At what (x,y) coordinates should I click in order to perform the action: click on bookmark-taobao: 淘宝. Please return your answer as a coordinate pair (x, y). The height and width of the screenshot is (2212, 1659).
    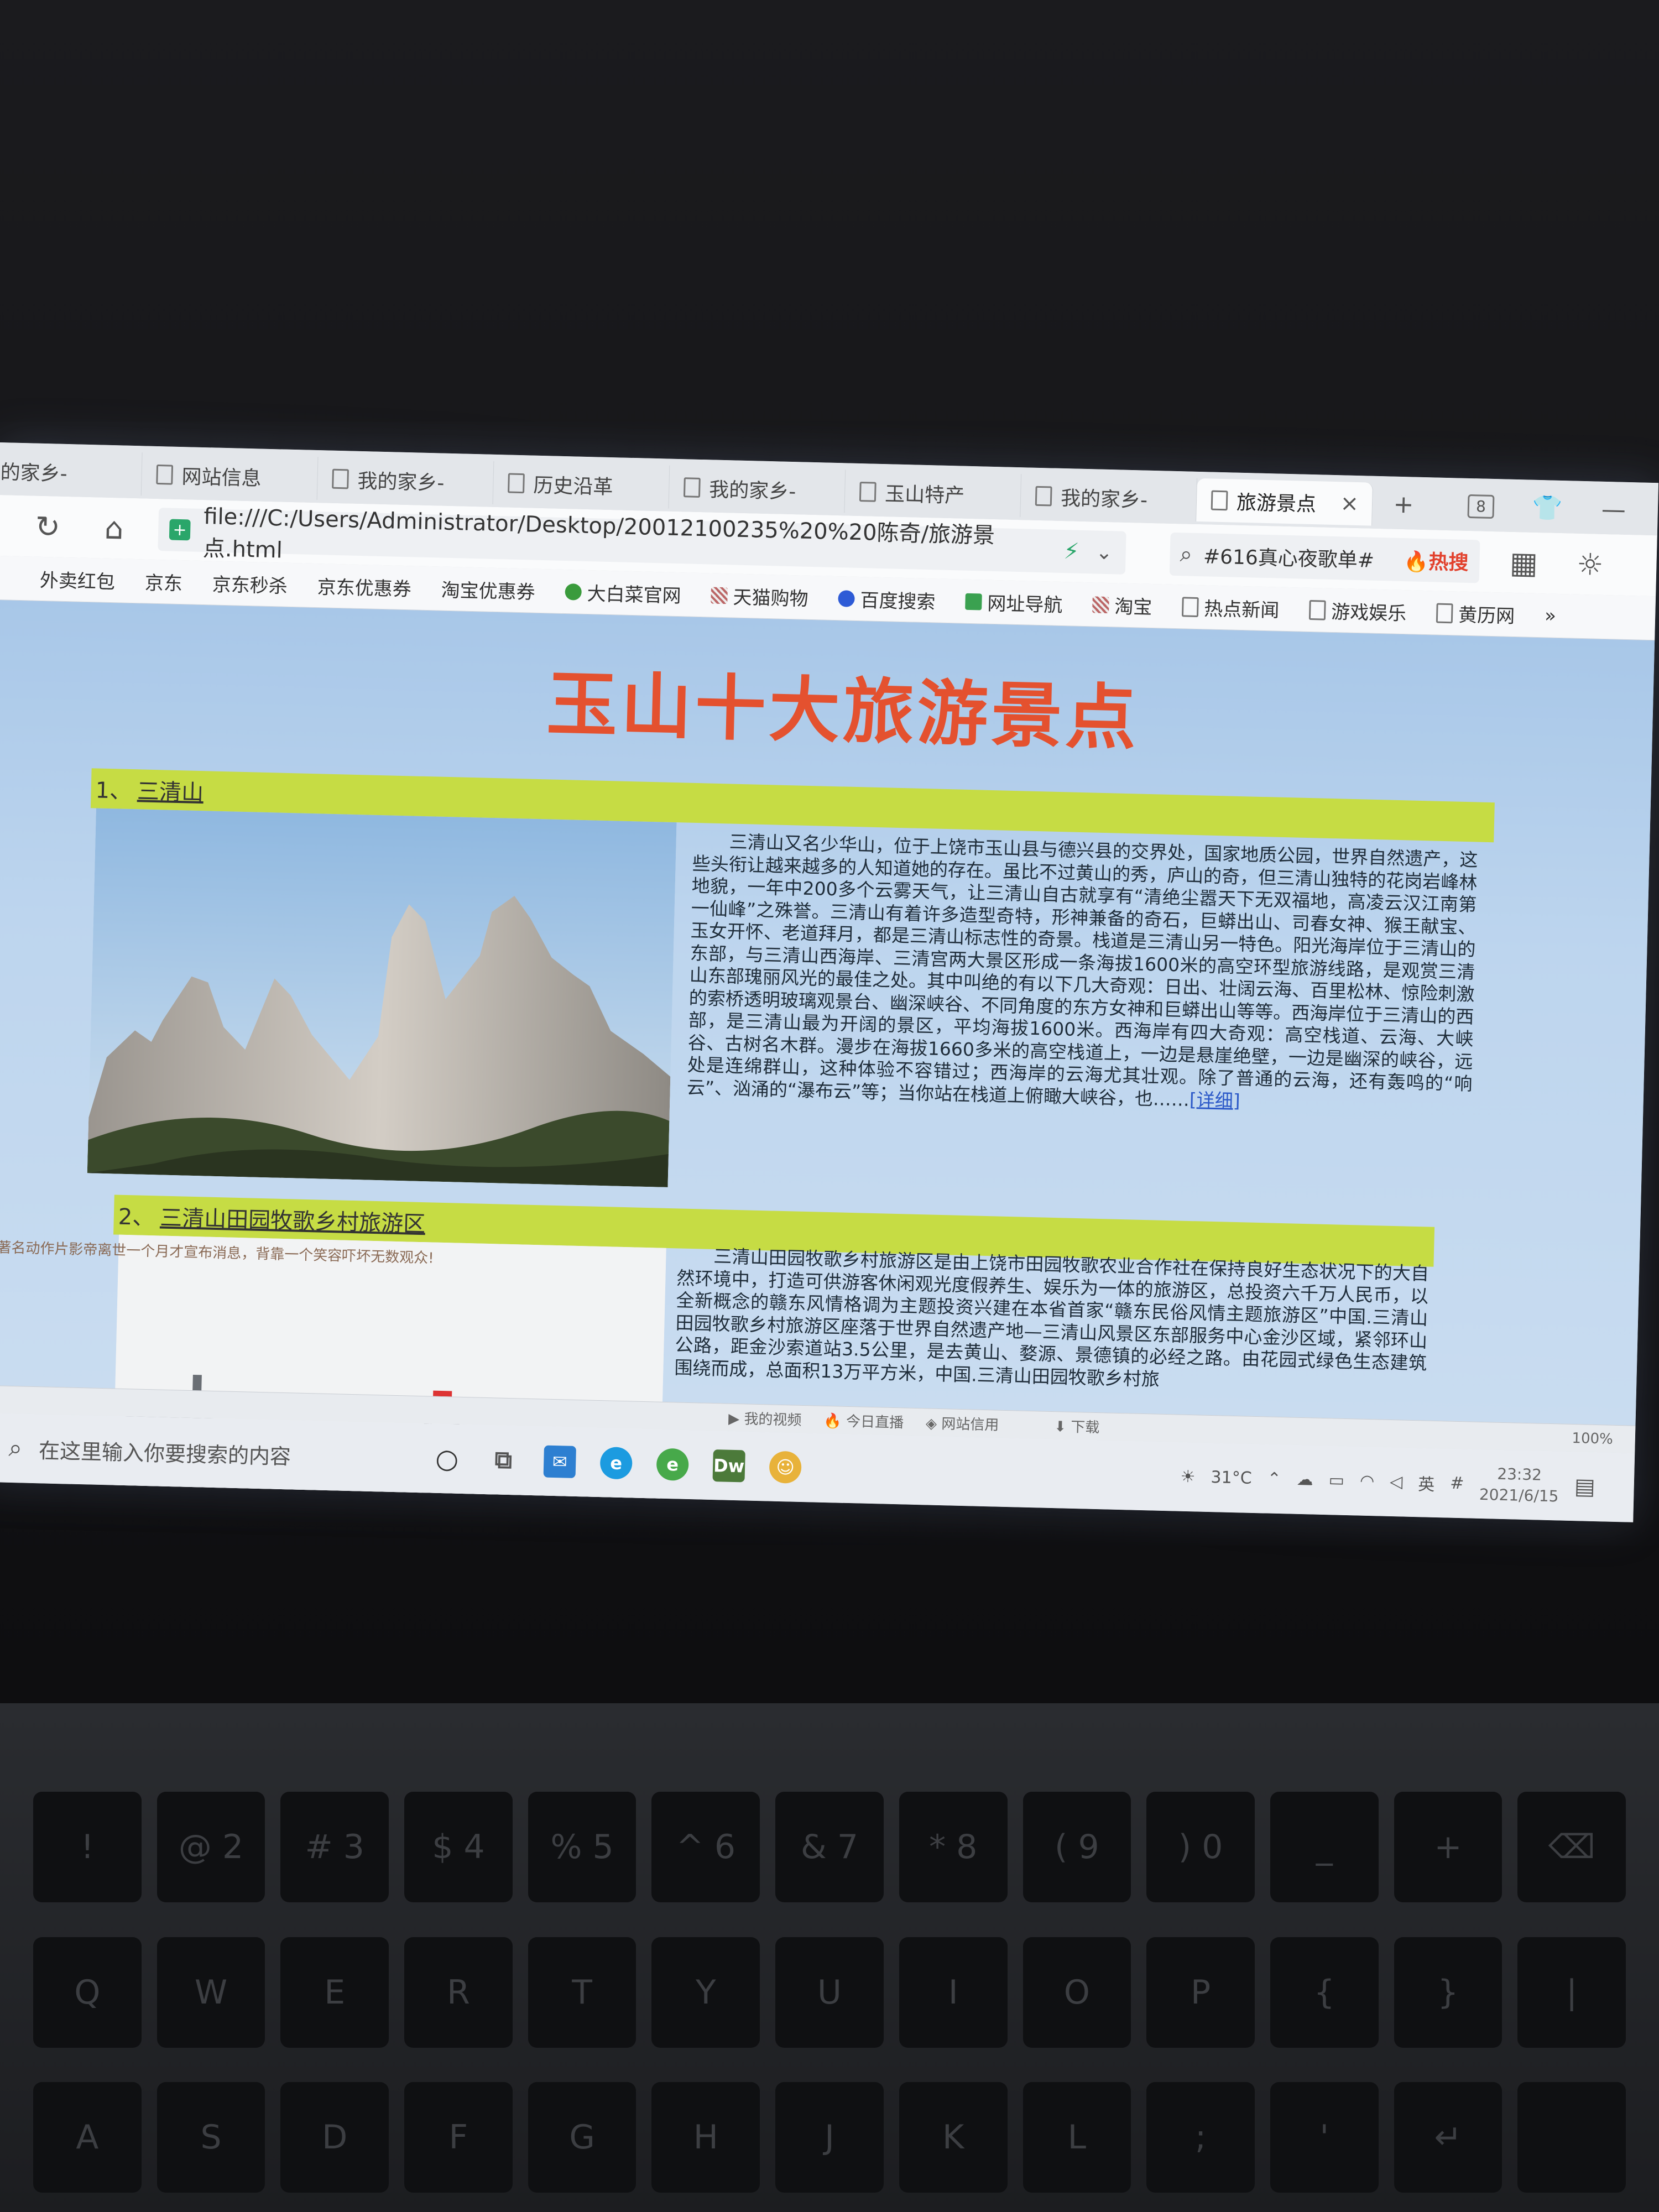
    Looking at the image, I should click on (1122, 605).